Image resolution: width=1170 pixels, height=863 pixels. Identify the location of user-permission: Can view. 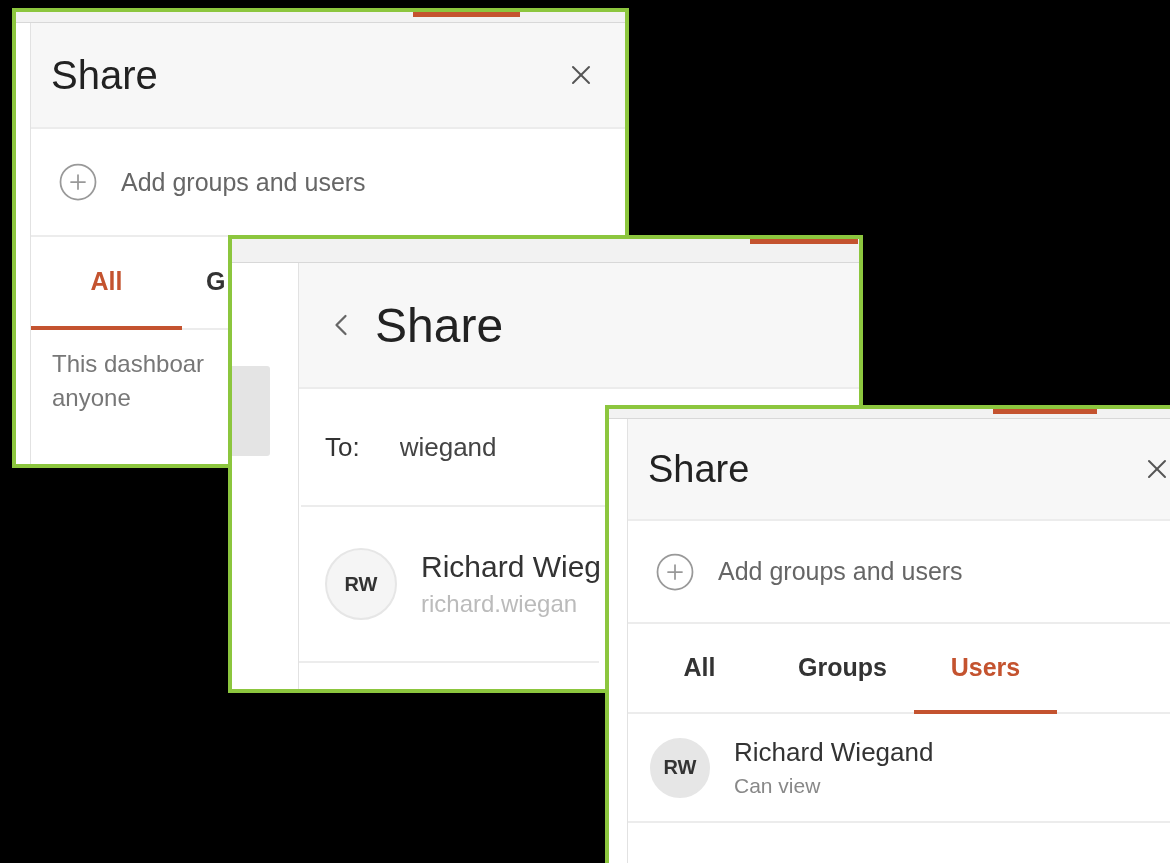
(778, 786).